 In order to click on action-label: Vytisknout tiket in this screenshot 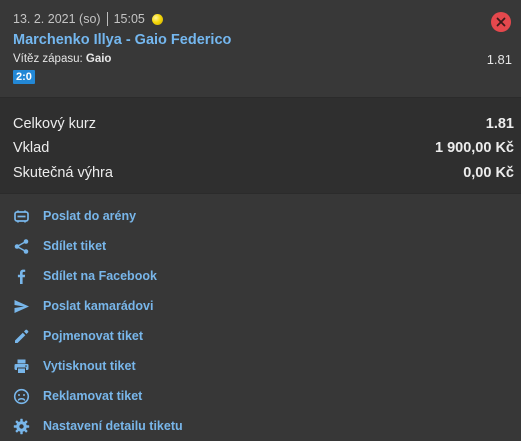, I will do `click(89, 366)`.